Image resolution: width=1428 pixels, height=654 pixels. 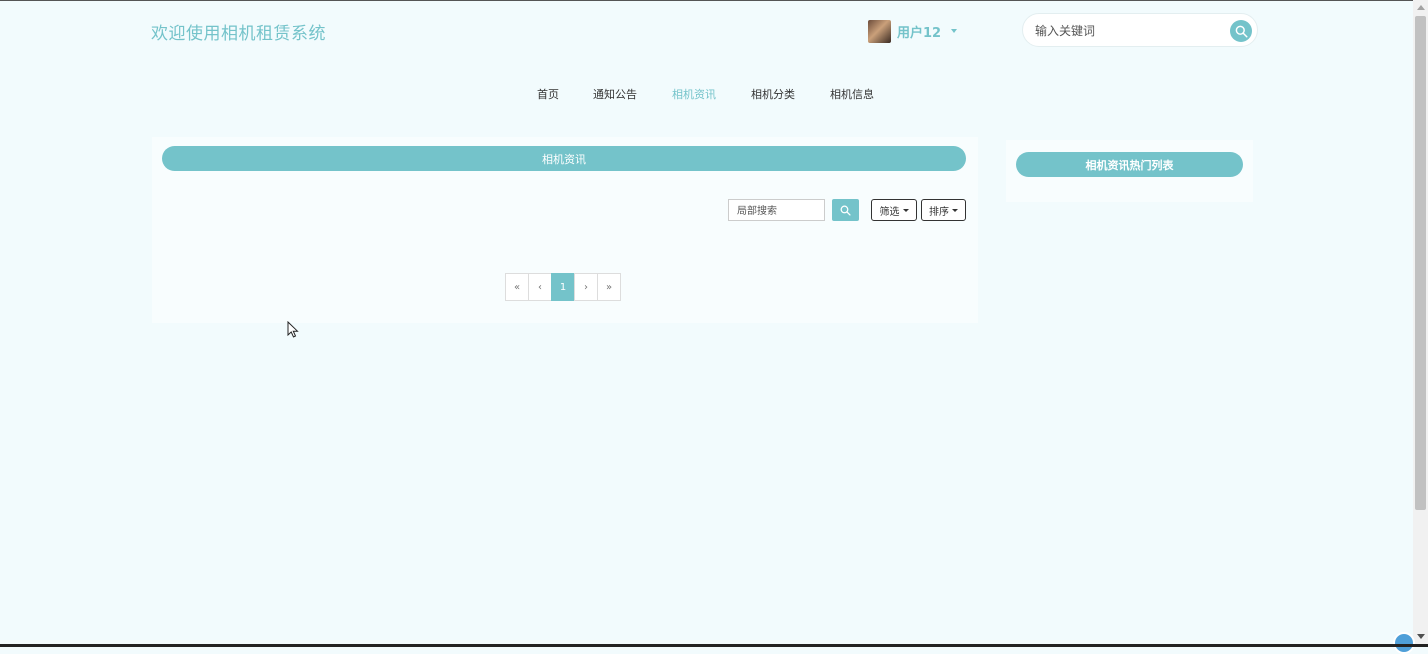 I want to click on pagination: « ‹ 1 › », so click(x=563, y=287).